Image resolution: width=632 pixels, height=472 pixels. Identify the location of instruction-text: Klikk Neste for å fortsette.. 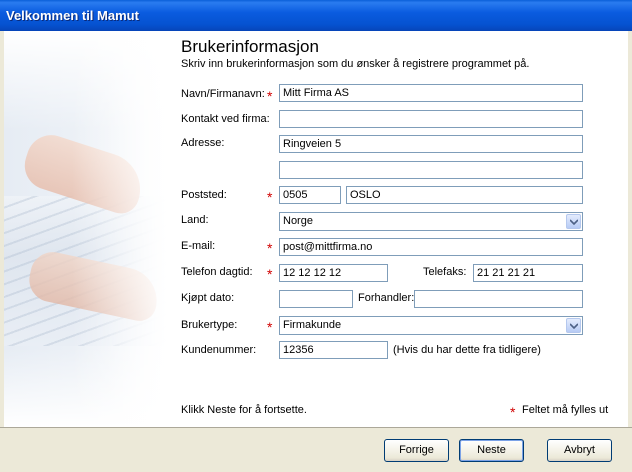
(244, 410).